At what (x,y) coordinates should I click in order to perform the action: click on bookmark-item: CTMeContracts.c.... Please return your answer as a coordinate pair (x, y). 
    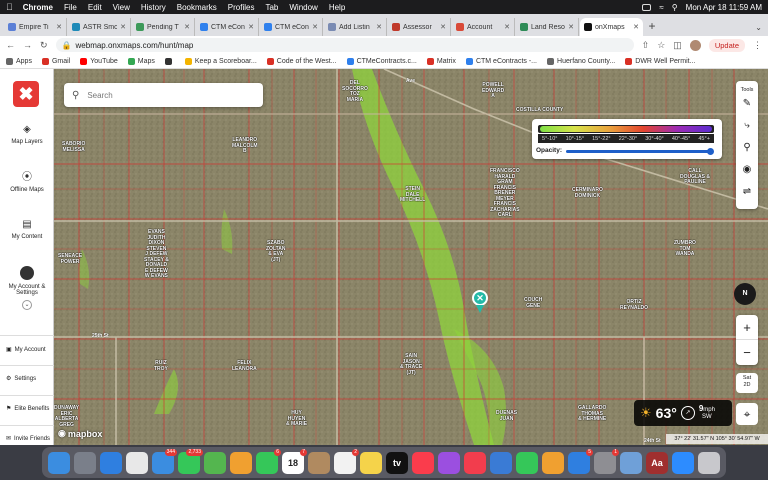
    Looking at the image, I should click on (381, 61).